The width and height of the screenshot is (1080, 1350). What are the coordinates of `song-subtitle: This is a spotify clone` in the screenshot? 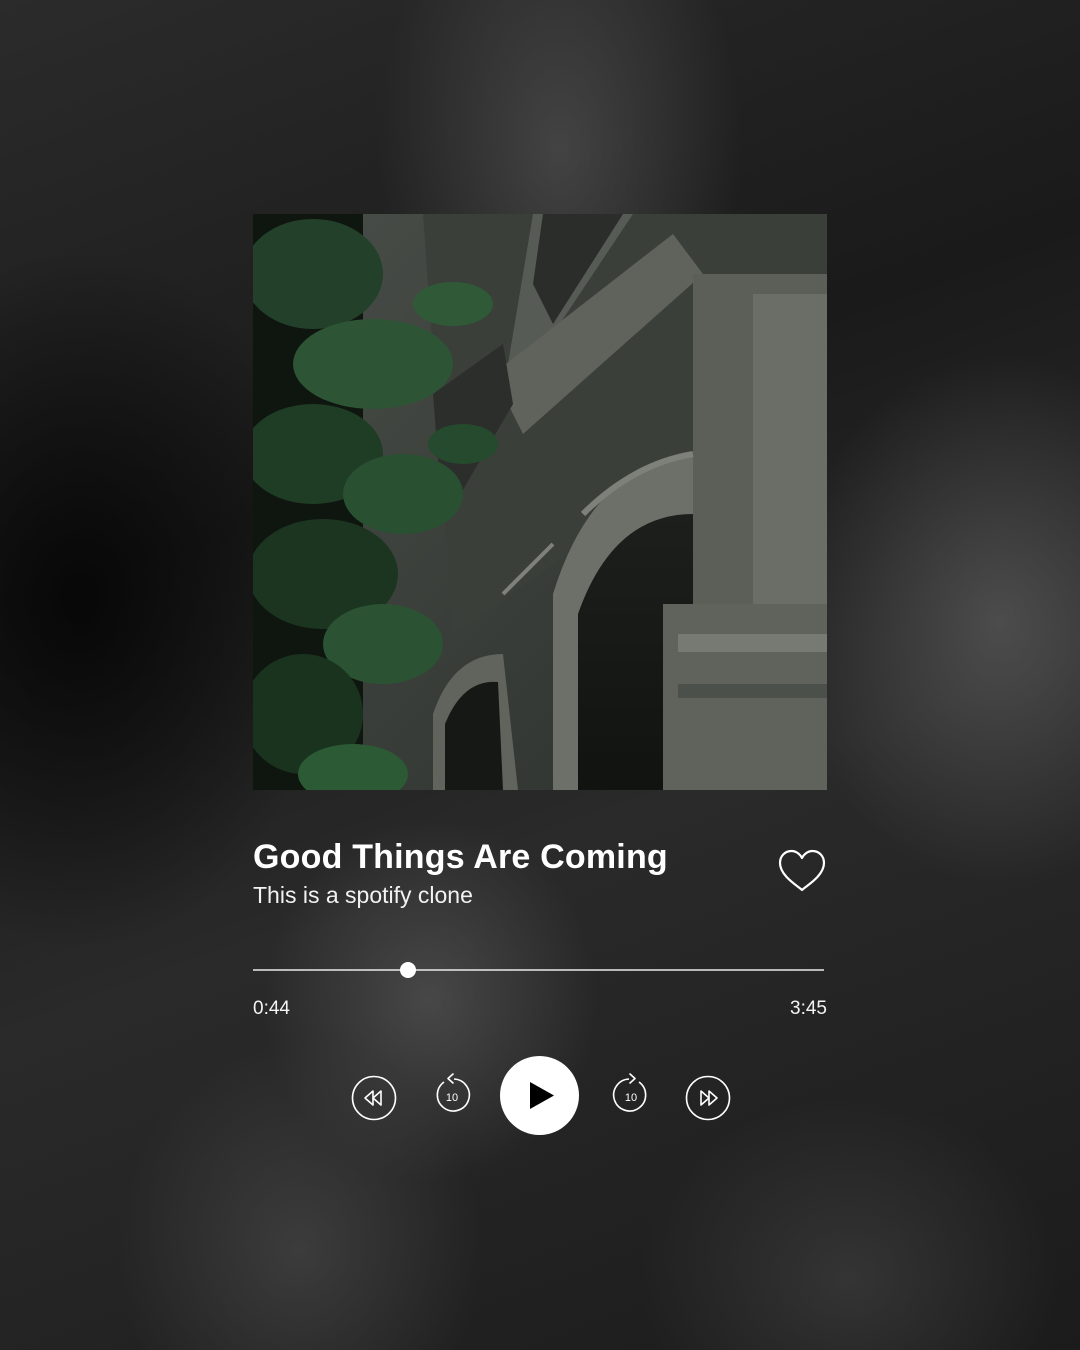 It's located at (363, 895).